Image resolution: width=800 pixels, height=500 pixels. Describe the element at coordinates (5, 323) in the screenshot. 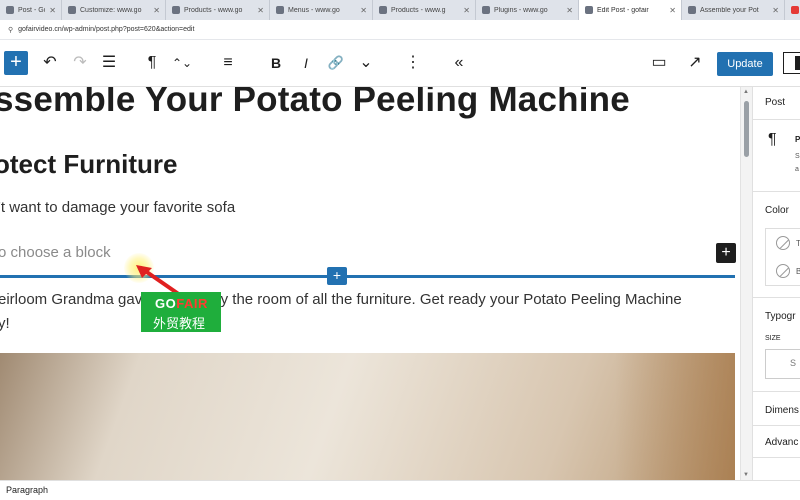

I see `paragraph-line: y!` at that location.